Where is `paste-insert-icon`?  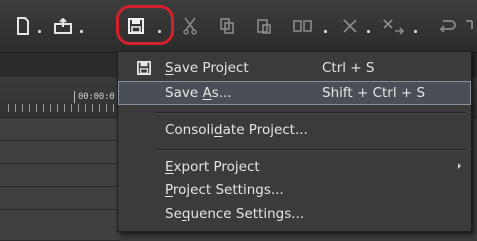 paste-insert-icon is located at coordinates (302, 26).